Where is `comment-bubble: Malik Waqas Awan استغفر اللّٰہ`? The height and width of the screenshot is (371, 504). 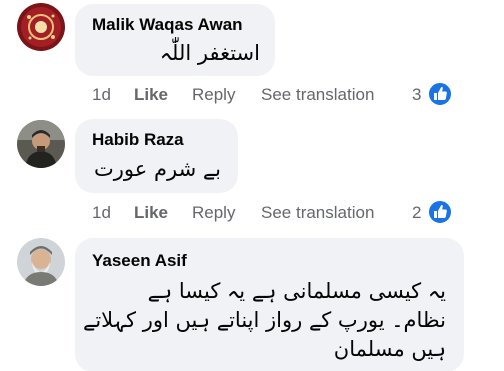
comment-bubble: Malik Waqas Awan استغفر اللّٰہ is located at coordinates (175, 40).